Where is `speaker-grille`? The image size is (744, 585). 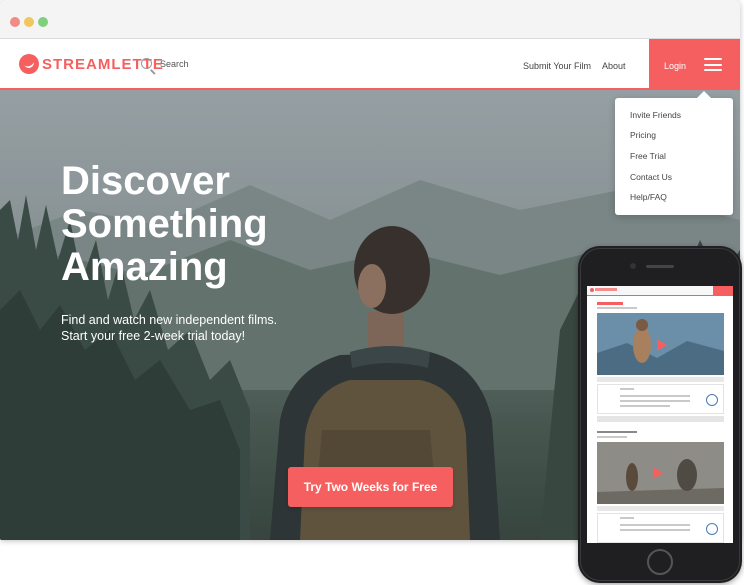
speaker-grille is located at coordinates (660, 266).